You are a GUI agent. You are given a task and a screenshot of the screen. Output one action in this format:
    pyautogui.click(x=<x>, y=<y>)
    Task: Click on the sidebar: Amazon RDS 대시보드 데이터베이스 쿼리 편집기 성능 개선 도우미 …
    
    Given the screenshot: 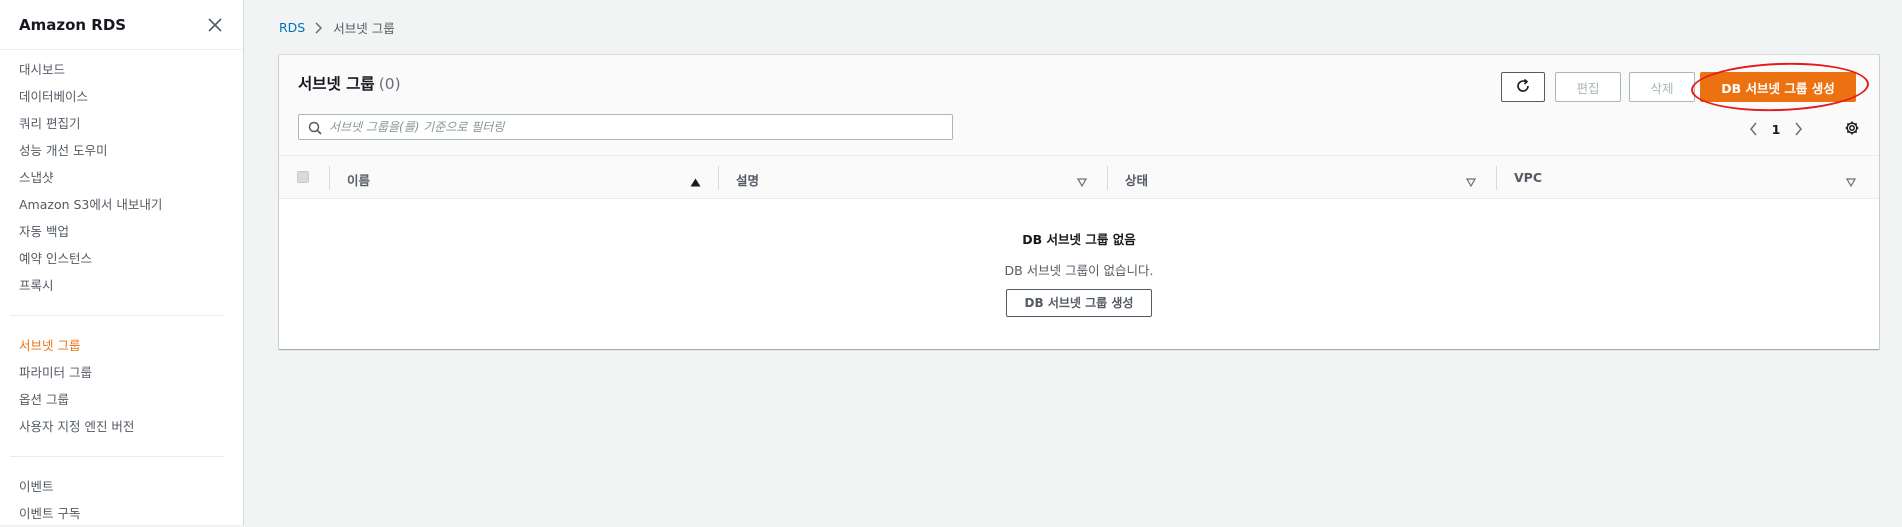 What is the action you would take?
    pyautogui.click(x=122, y=262)
    